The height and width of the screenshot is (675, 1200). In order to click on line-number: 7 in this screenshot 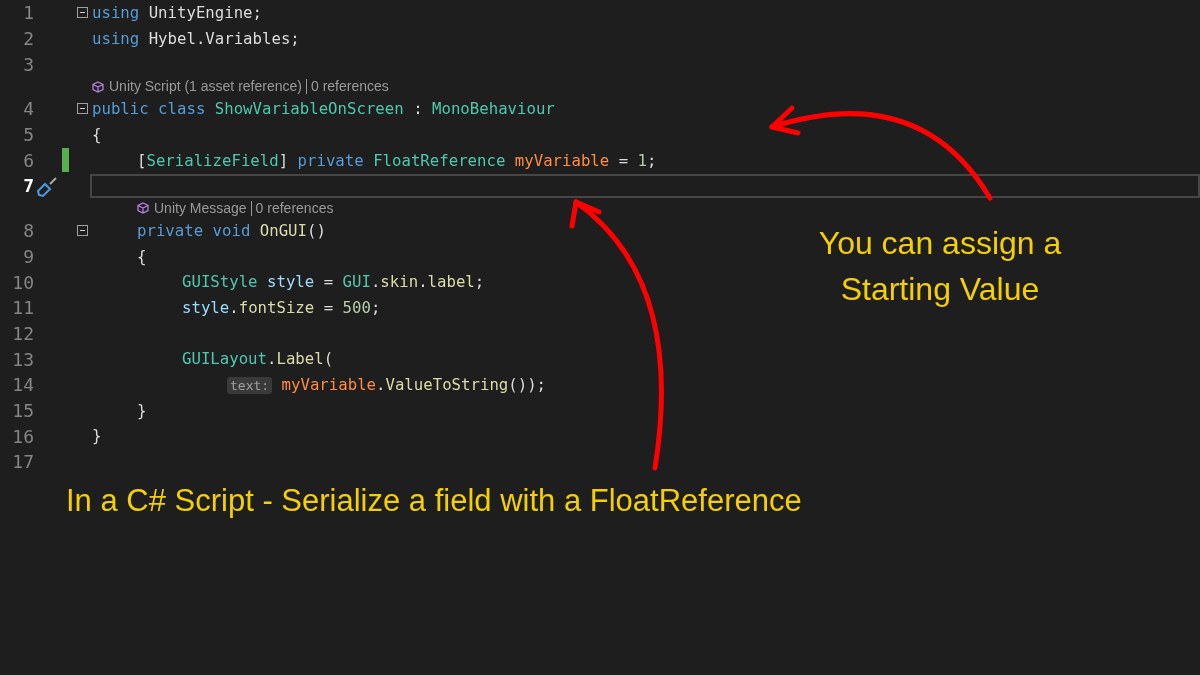, I will do `click(28, 186)`.